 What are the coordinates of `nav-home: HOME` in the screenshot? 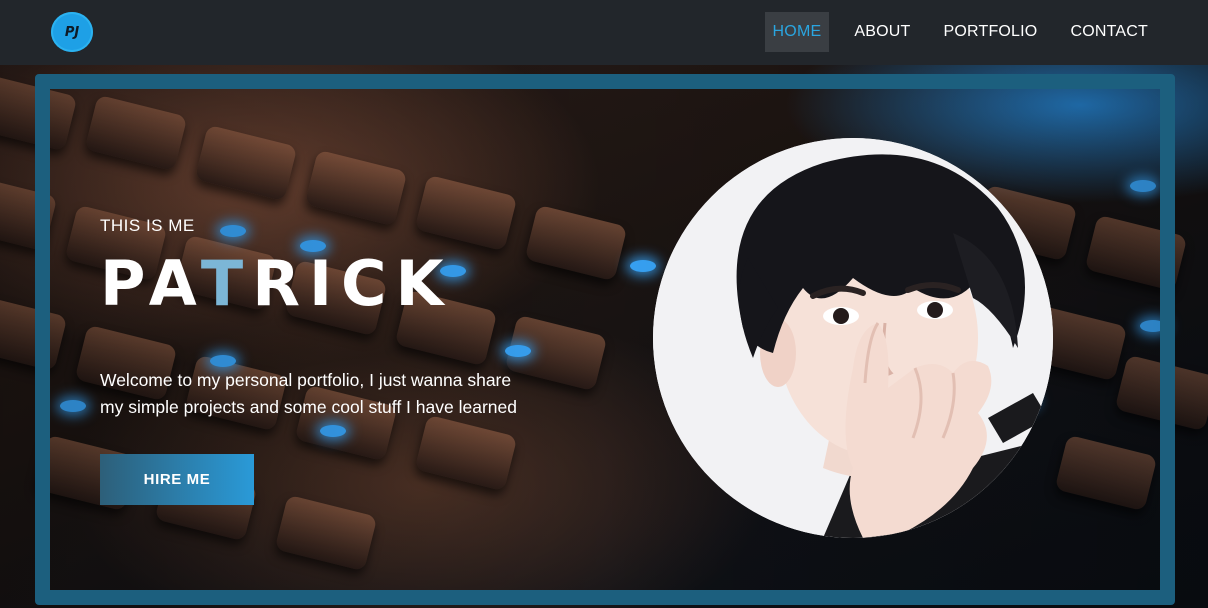 It's located at (797, 32).